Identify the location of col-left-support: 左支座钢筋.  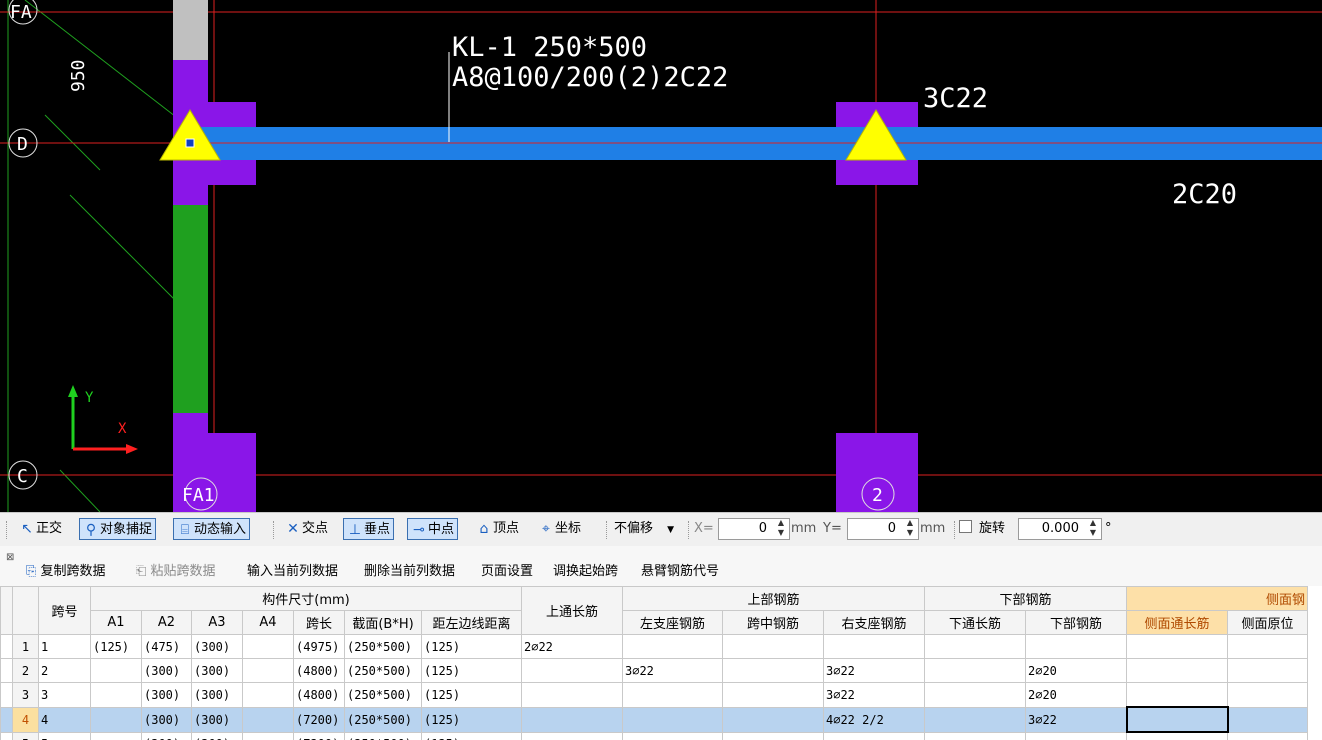
(672, 622).